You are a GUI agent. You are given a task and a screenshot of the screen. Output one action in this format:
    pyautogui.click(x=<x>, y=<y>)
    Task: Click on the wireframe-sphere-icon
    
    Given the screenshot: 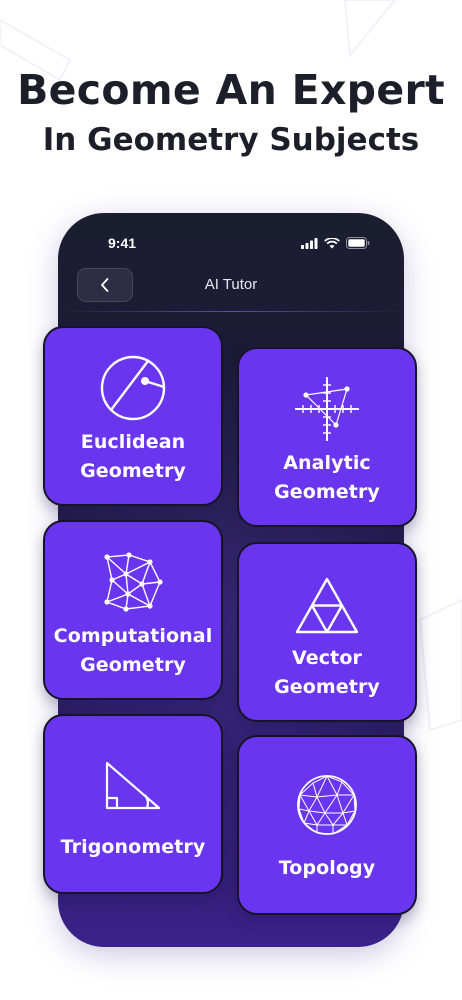 What is the action you would take?
    pyautogui.click(x=327, y=804)
    